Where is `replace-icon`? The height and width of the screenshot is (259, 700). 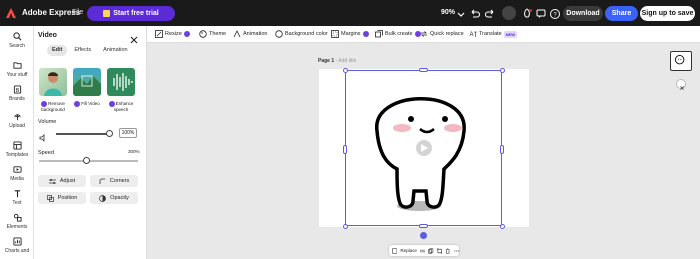 replace-icon is located at coordinates (424, 34).